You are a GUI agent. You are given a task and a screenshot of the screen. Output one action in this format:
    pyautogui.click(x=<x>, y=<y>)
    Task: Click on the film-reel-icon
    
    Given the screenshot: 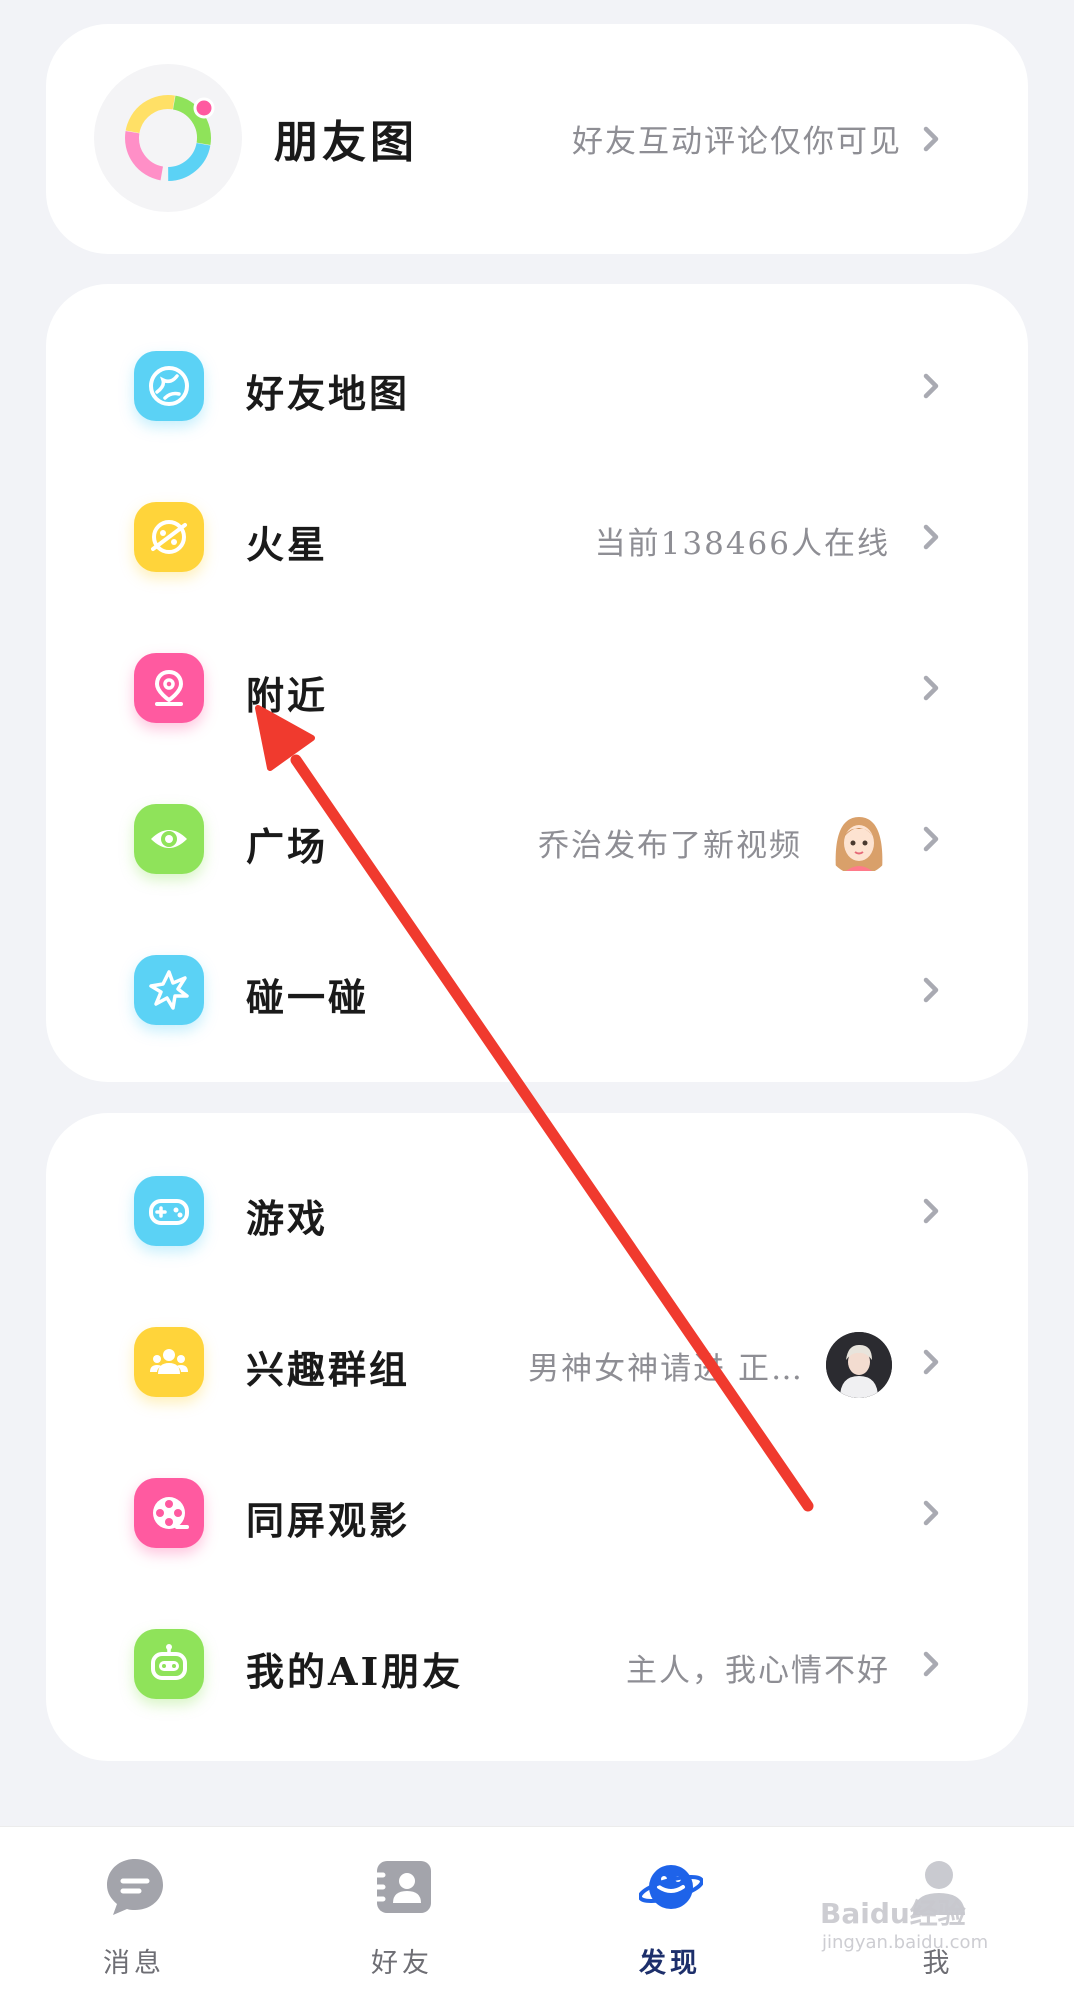 What is the action you would take?
    pyautogui.click(x=169, y=1513)
    